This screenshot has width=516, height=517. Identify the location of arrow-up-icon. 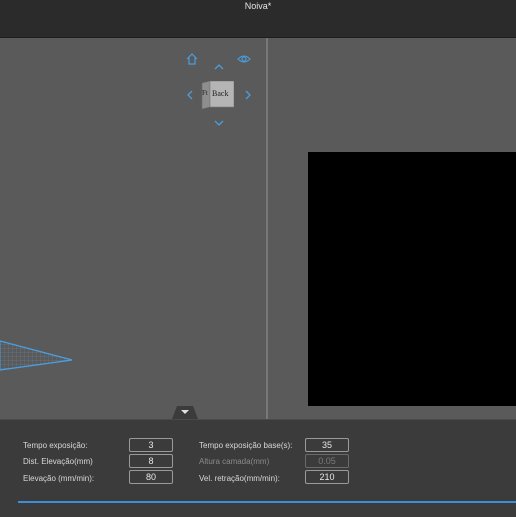
(219, 67).